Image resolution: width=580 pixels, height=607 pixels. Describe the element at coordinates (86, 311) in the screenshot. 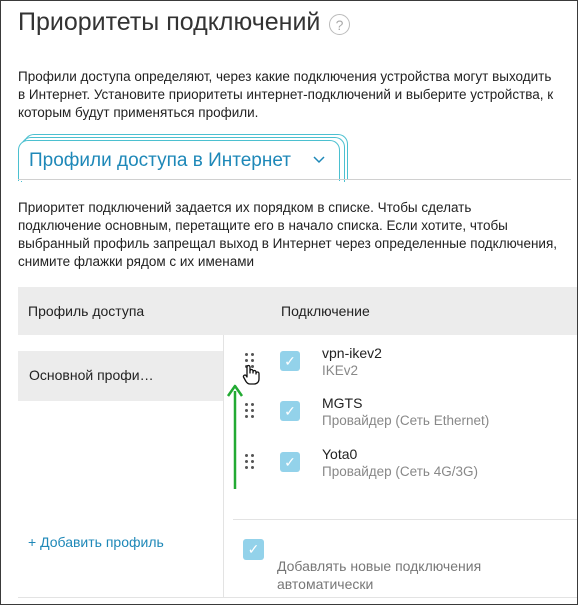

I see `column-header-profile: Профиль доступа` at that location.